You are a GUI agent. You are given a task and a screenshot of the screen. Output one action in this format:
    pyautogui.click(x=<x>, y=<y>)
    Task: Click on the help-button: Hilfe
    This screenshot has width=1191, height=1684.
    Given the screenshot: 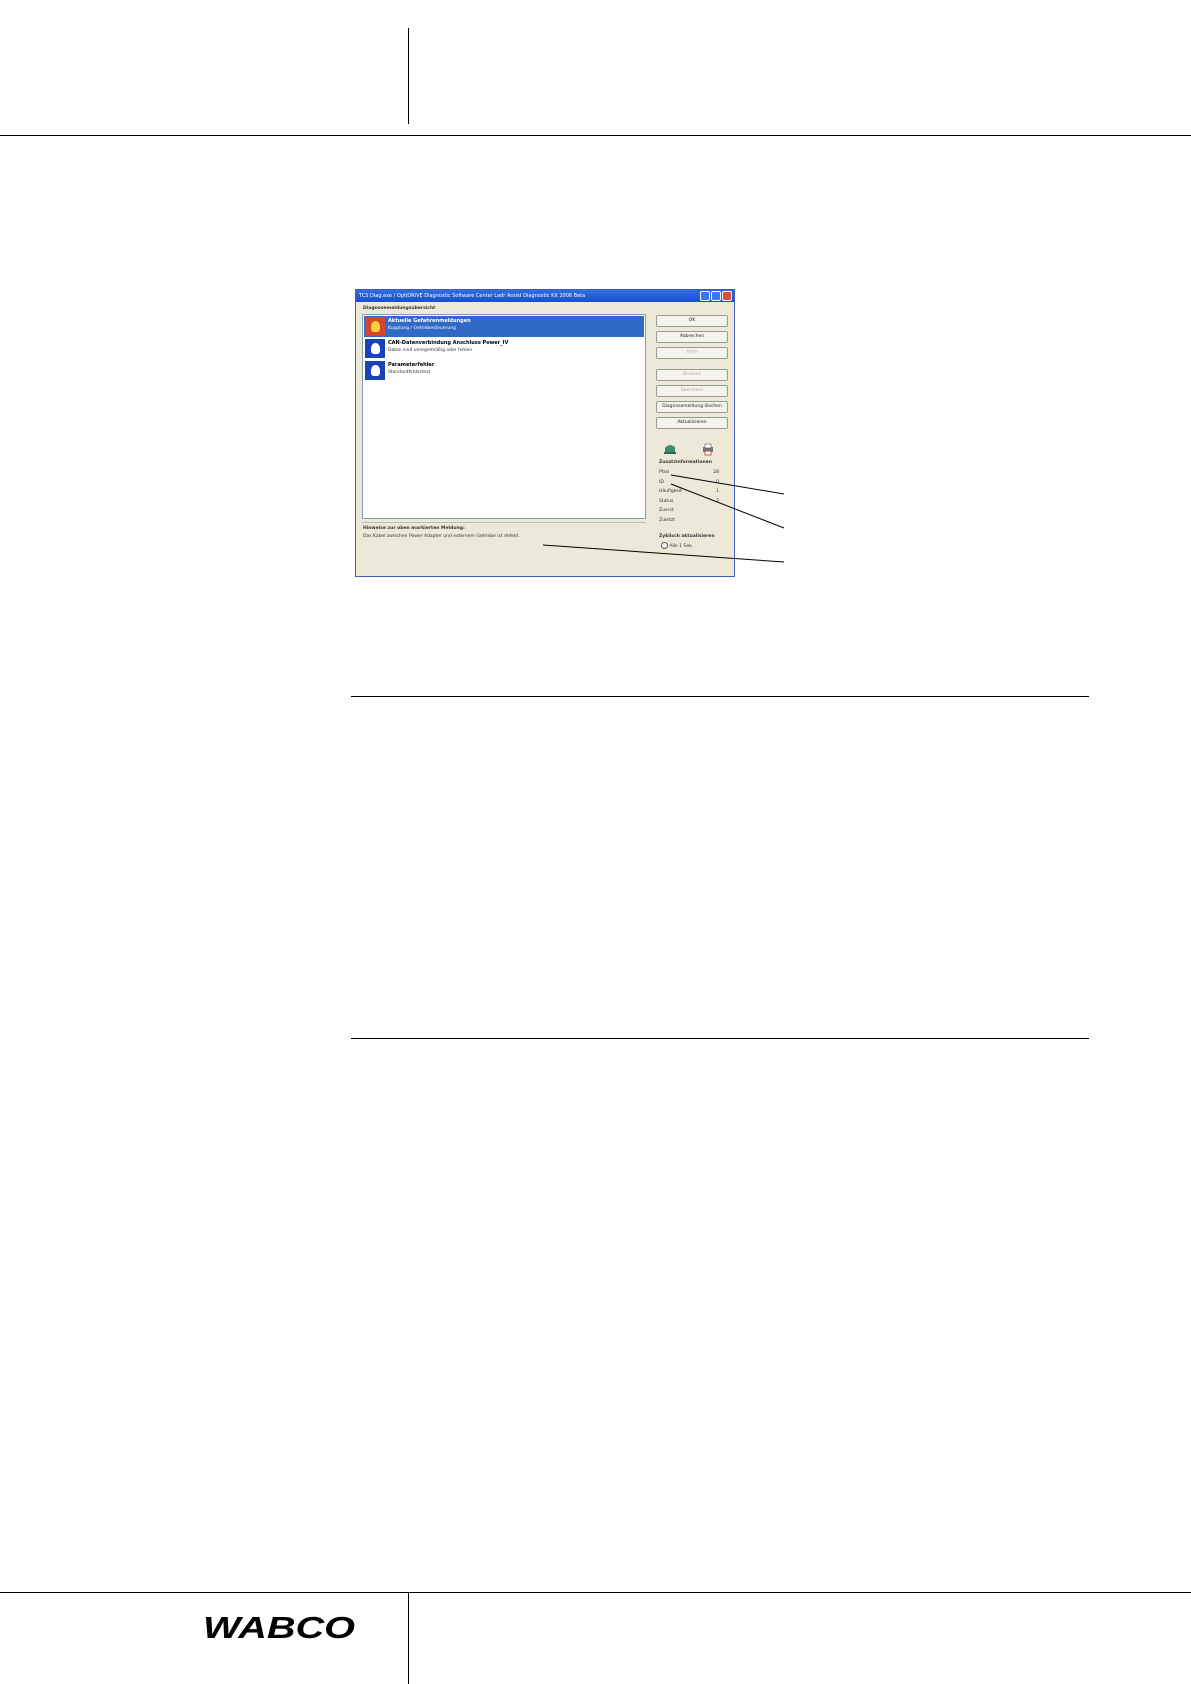 What is the action you would take?
    pyautogui.click(x=692, y=353)
    